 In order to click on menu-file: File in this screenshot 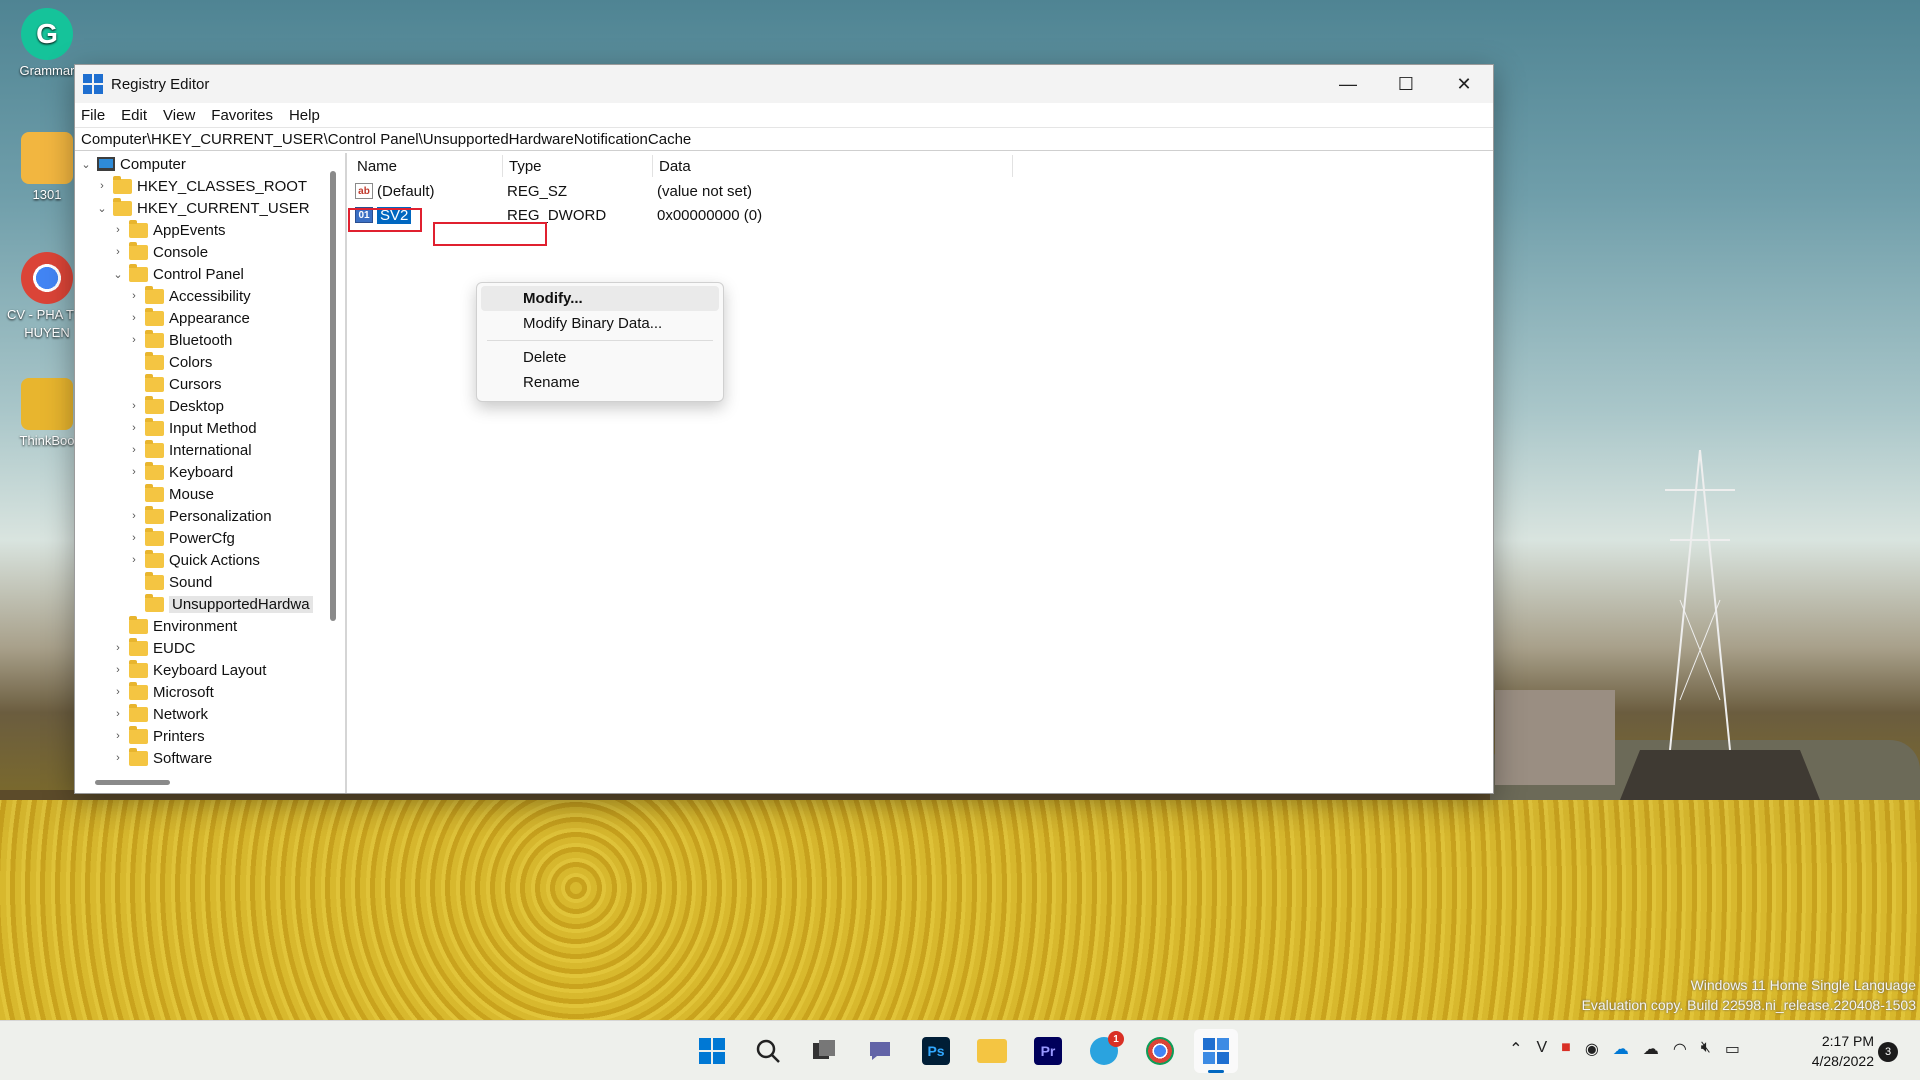, I will do `click(98, 115)`.